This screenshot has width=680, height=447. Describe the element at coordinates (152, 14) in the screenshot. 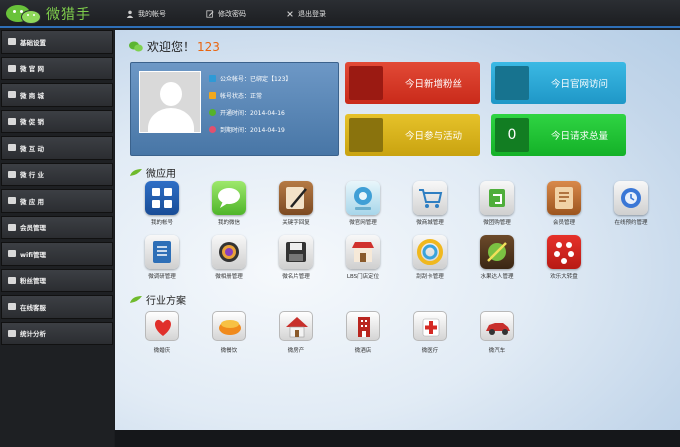

I see `top-nav-label: 我的帐号` at that location.